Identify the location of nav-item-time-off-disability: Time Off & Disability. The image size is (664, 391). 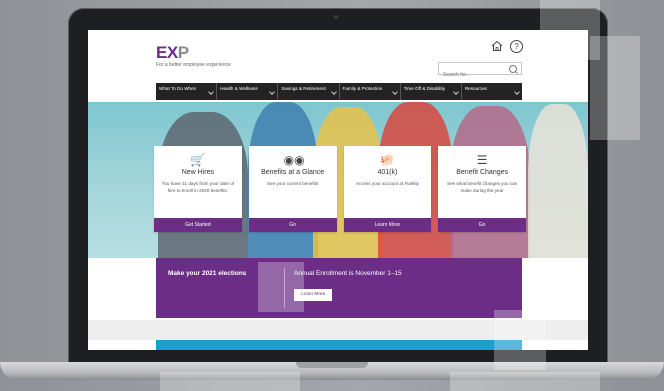
(431, 91).